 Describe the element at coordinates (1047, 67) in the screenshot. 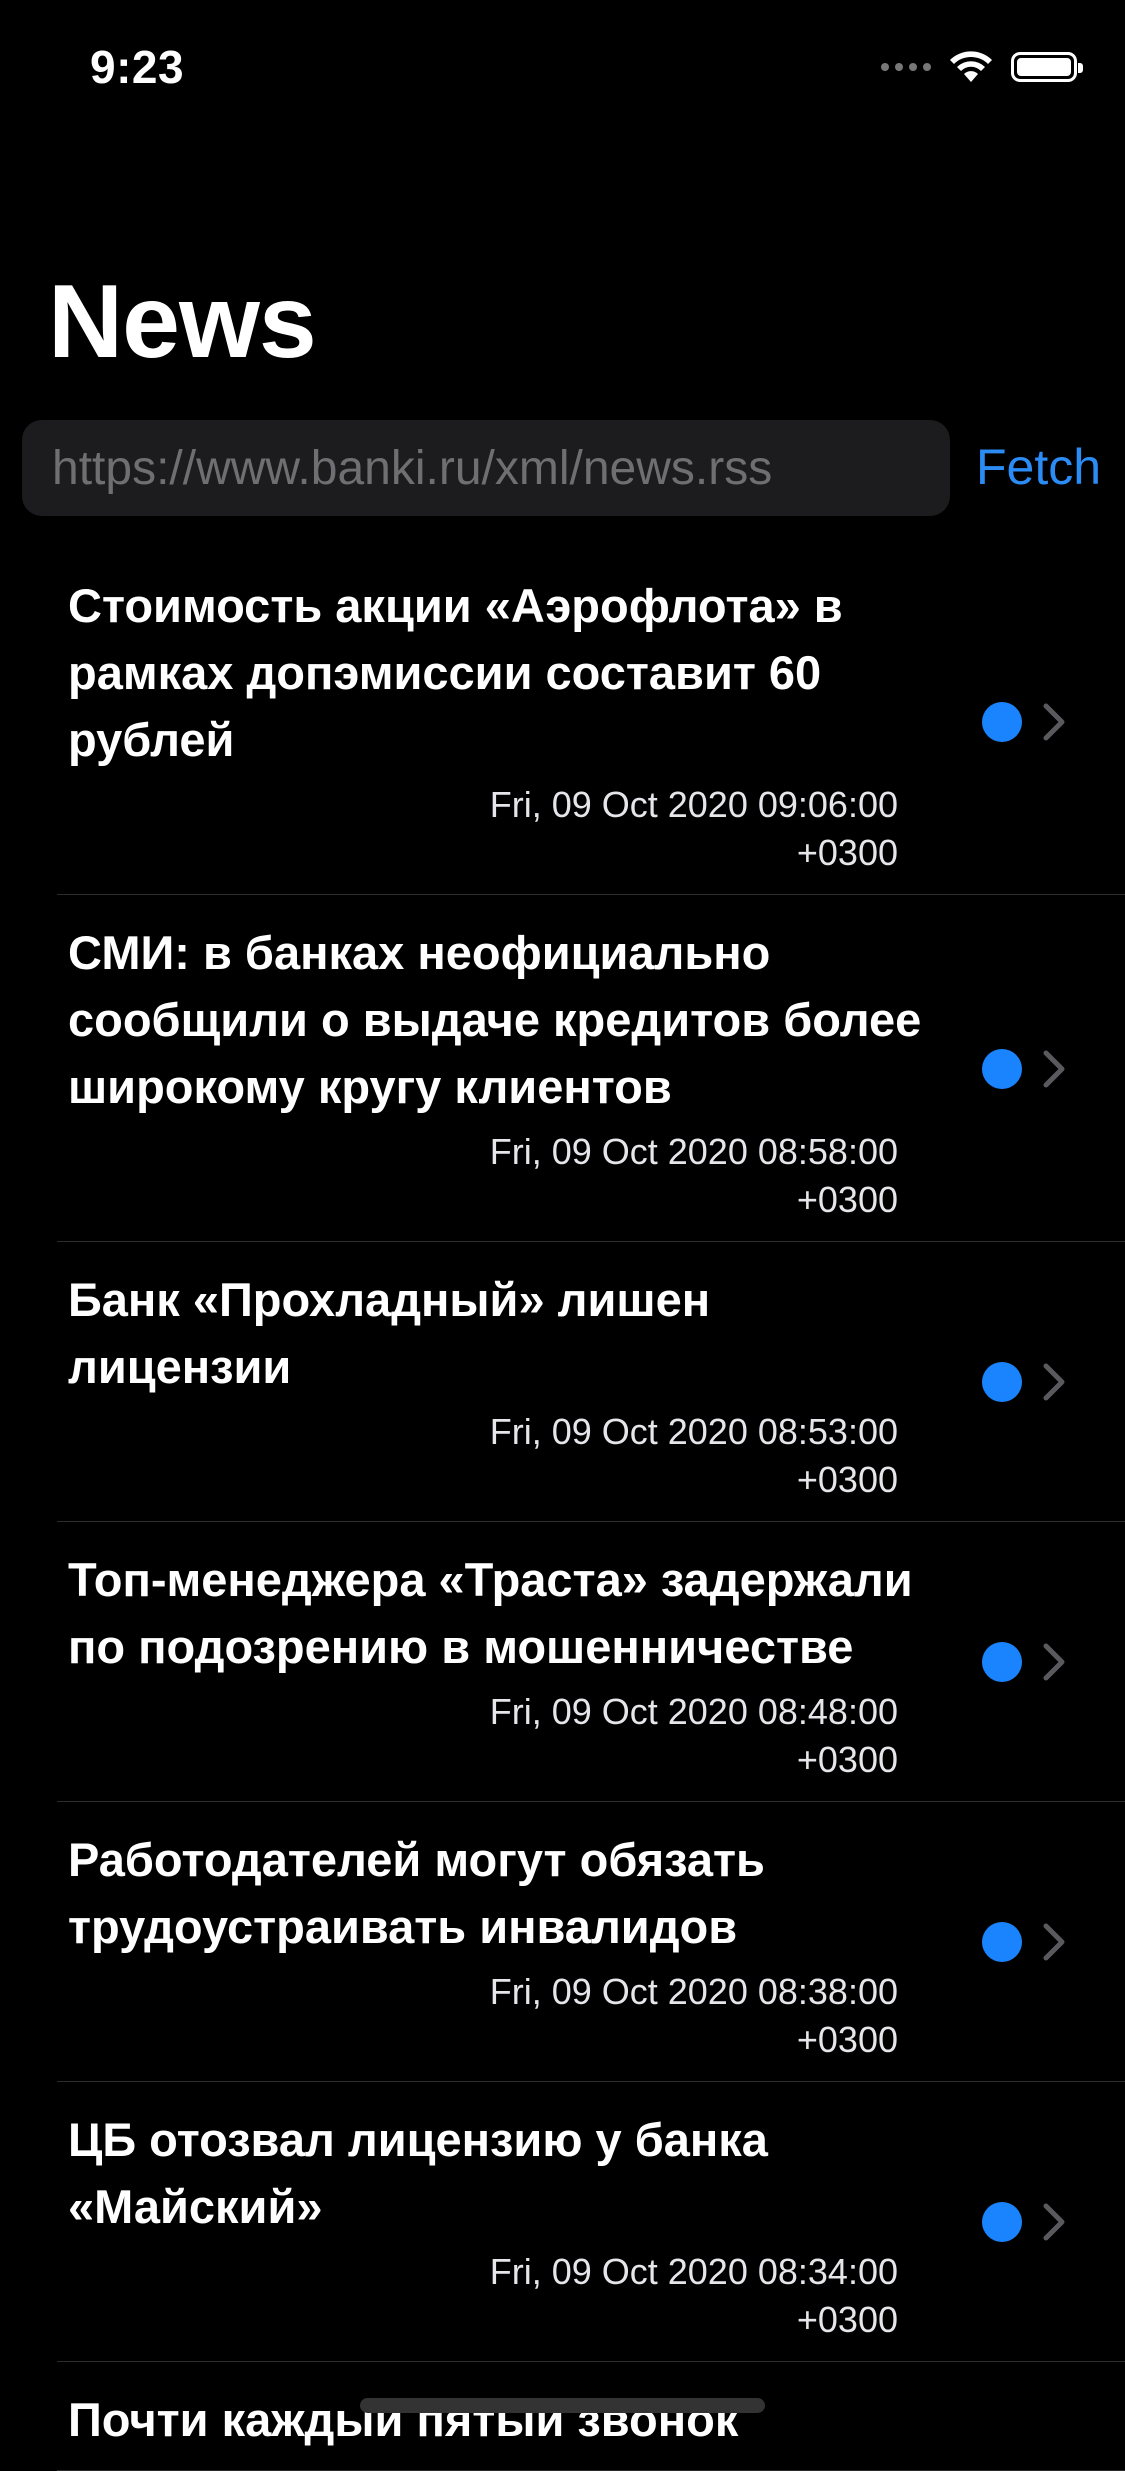

I see `battery-icon` at that location.